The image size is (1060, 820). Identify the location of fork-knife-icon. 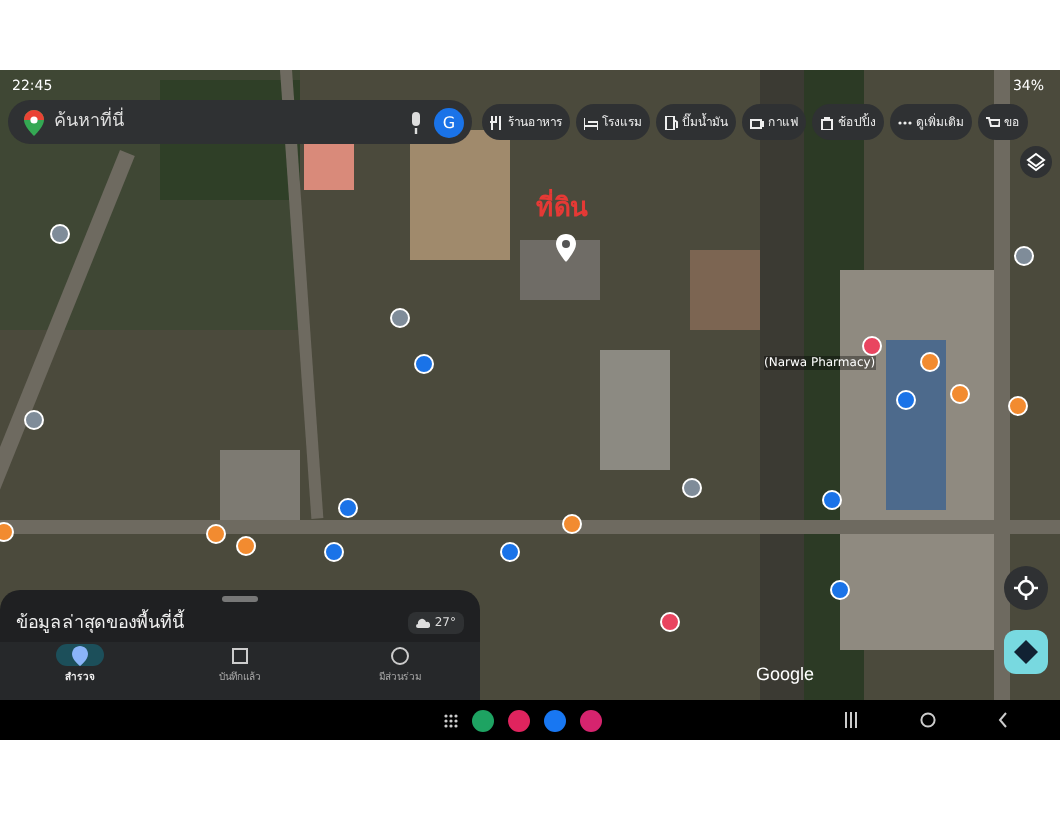
(497, 122).